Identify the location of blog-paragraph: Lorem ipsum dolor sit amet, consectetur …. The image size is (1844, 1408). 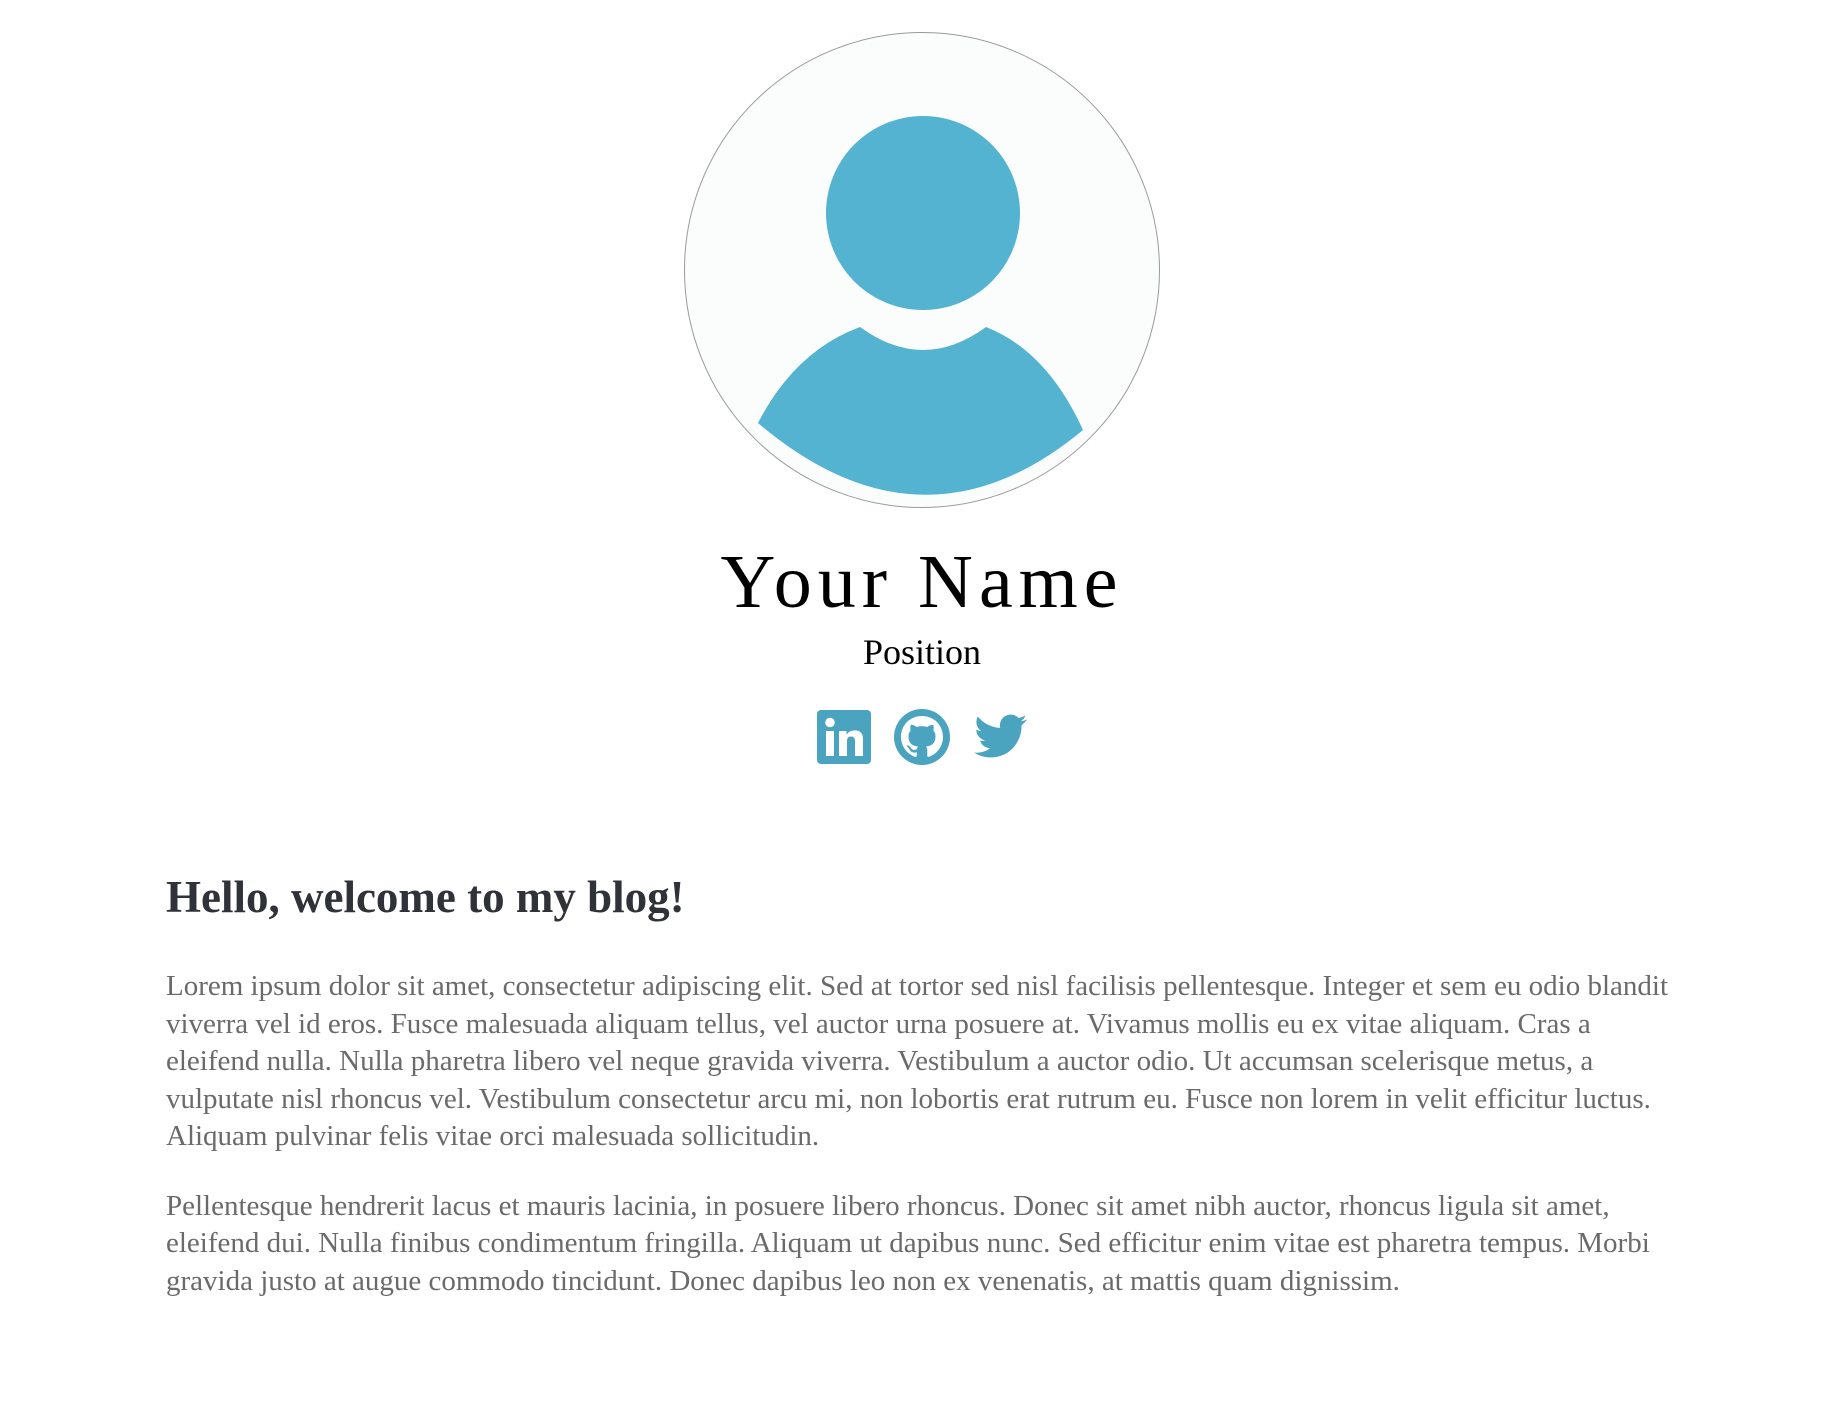
(917, 1061).